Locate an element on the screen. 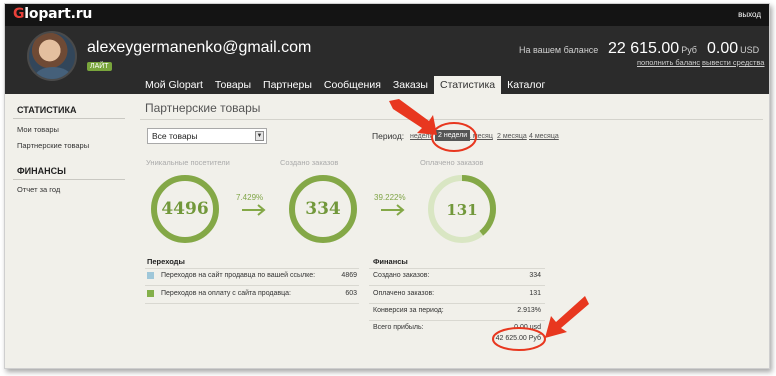 The image size is (776, 376). balance-rub: 22 615.00 Руб is located at coordinates (652, 49).